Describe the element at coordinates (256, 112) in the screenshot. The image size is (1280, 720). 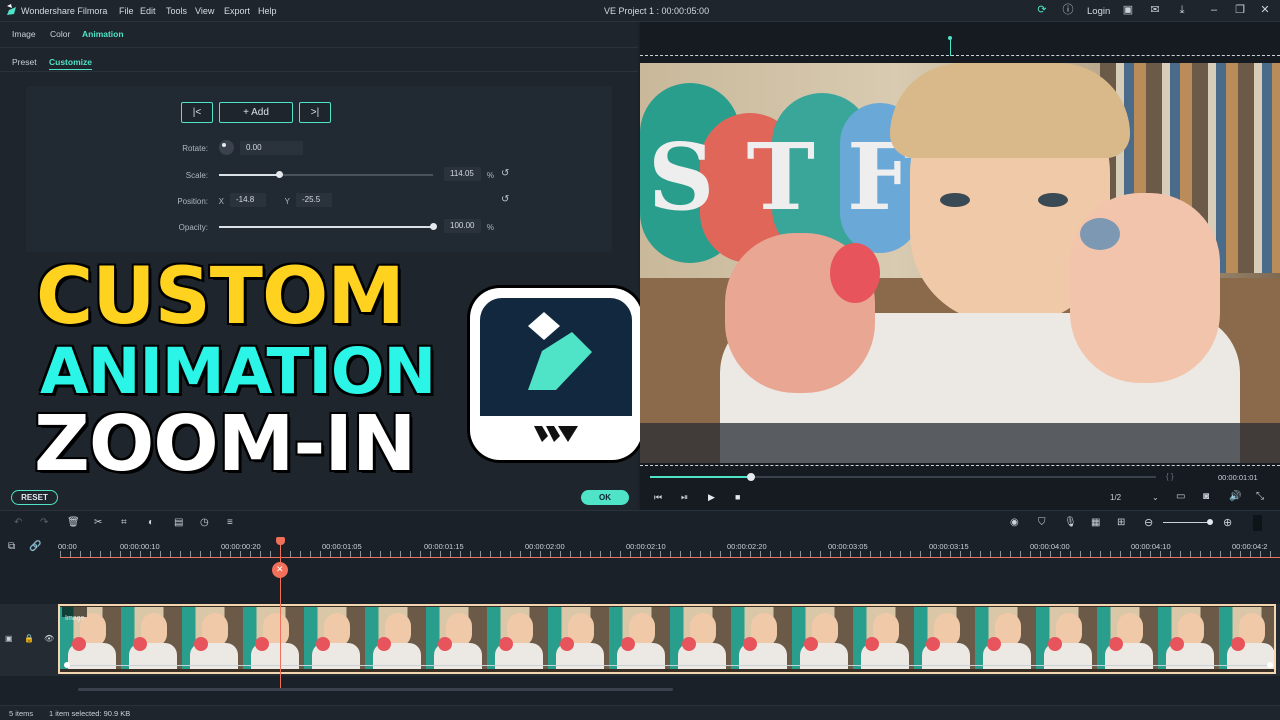
I see `add-keyframe-button: + Add` at that location.